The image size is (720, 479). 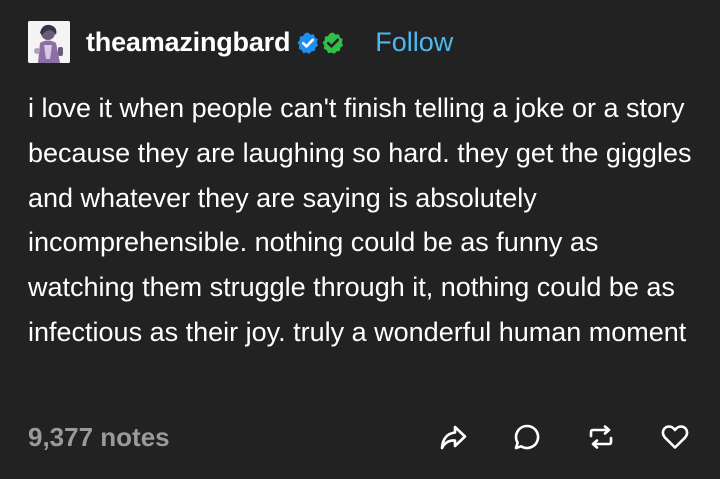 I want to click on green-verified-check-icon, so click(x=333, y=43).